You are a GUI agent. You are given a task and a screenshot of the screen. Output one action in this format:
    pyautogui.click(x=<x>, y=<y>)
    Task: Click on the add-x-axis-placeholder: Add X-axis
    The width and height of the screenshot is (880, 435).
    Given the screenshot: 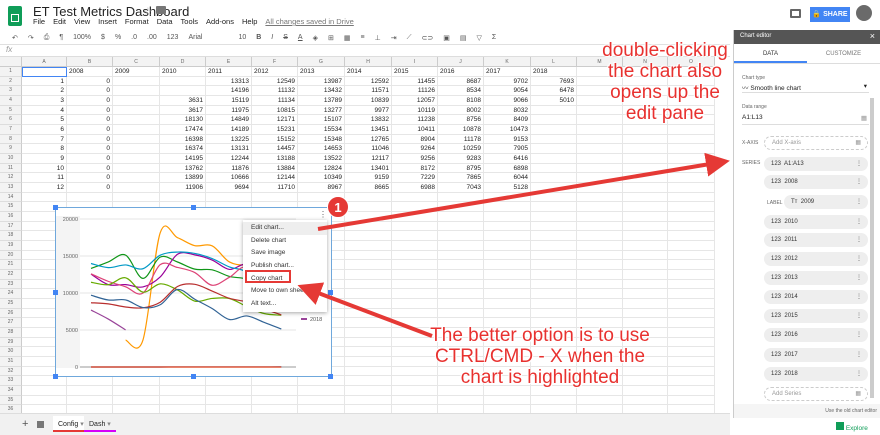 What is the action you would take?
    pyautogui.click(x=787, y=143)
    